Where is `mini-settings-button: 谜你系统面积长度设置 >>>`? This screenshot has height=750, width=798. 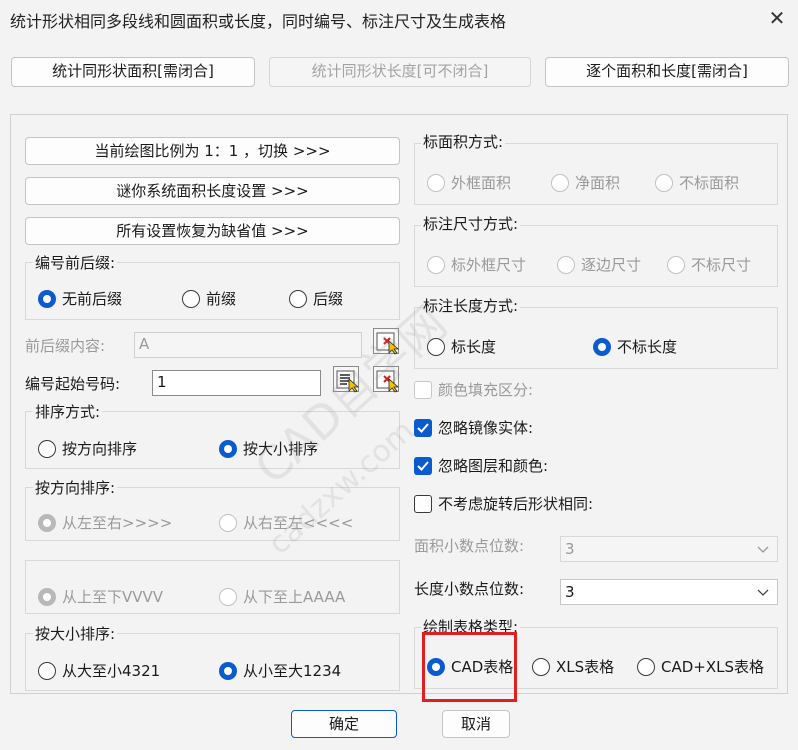 mini-settings-button: 谜你系统面积长度设置 >>> is located at coordinates (212, 191).